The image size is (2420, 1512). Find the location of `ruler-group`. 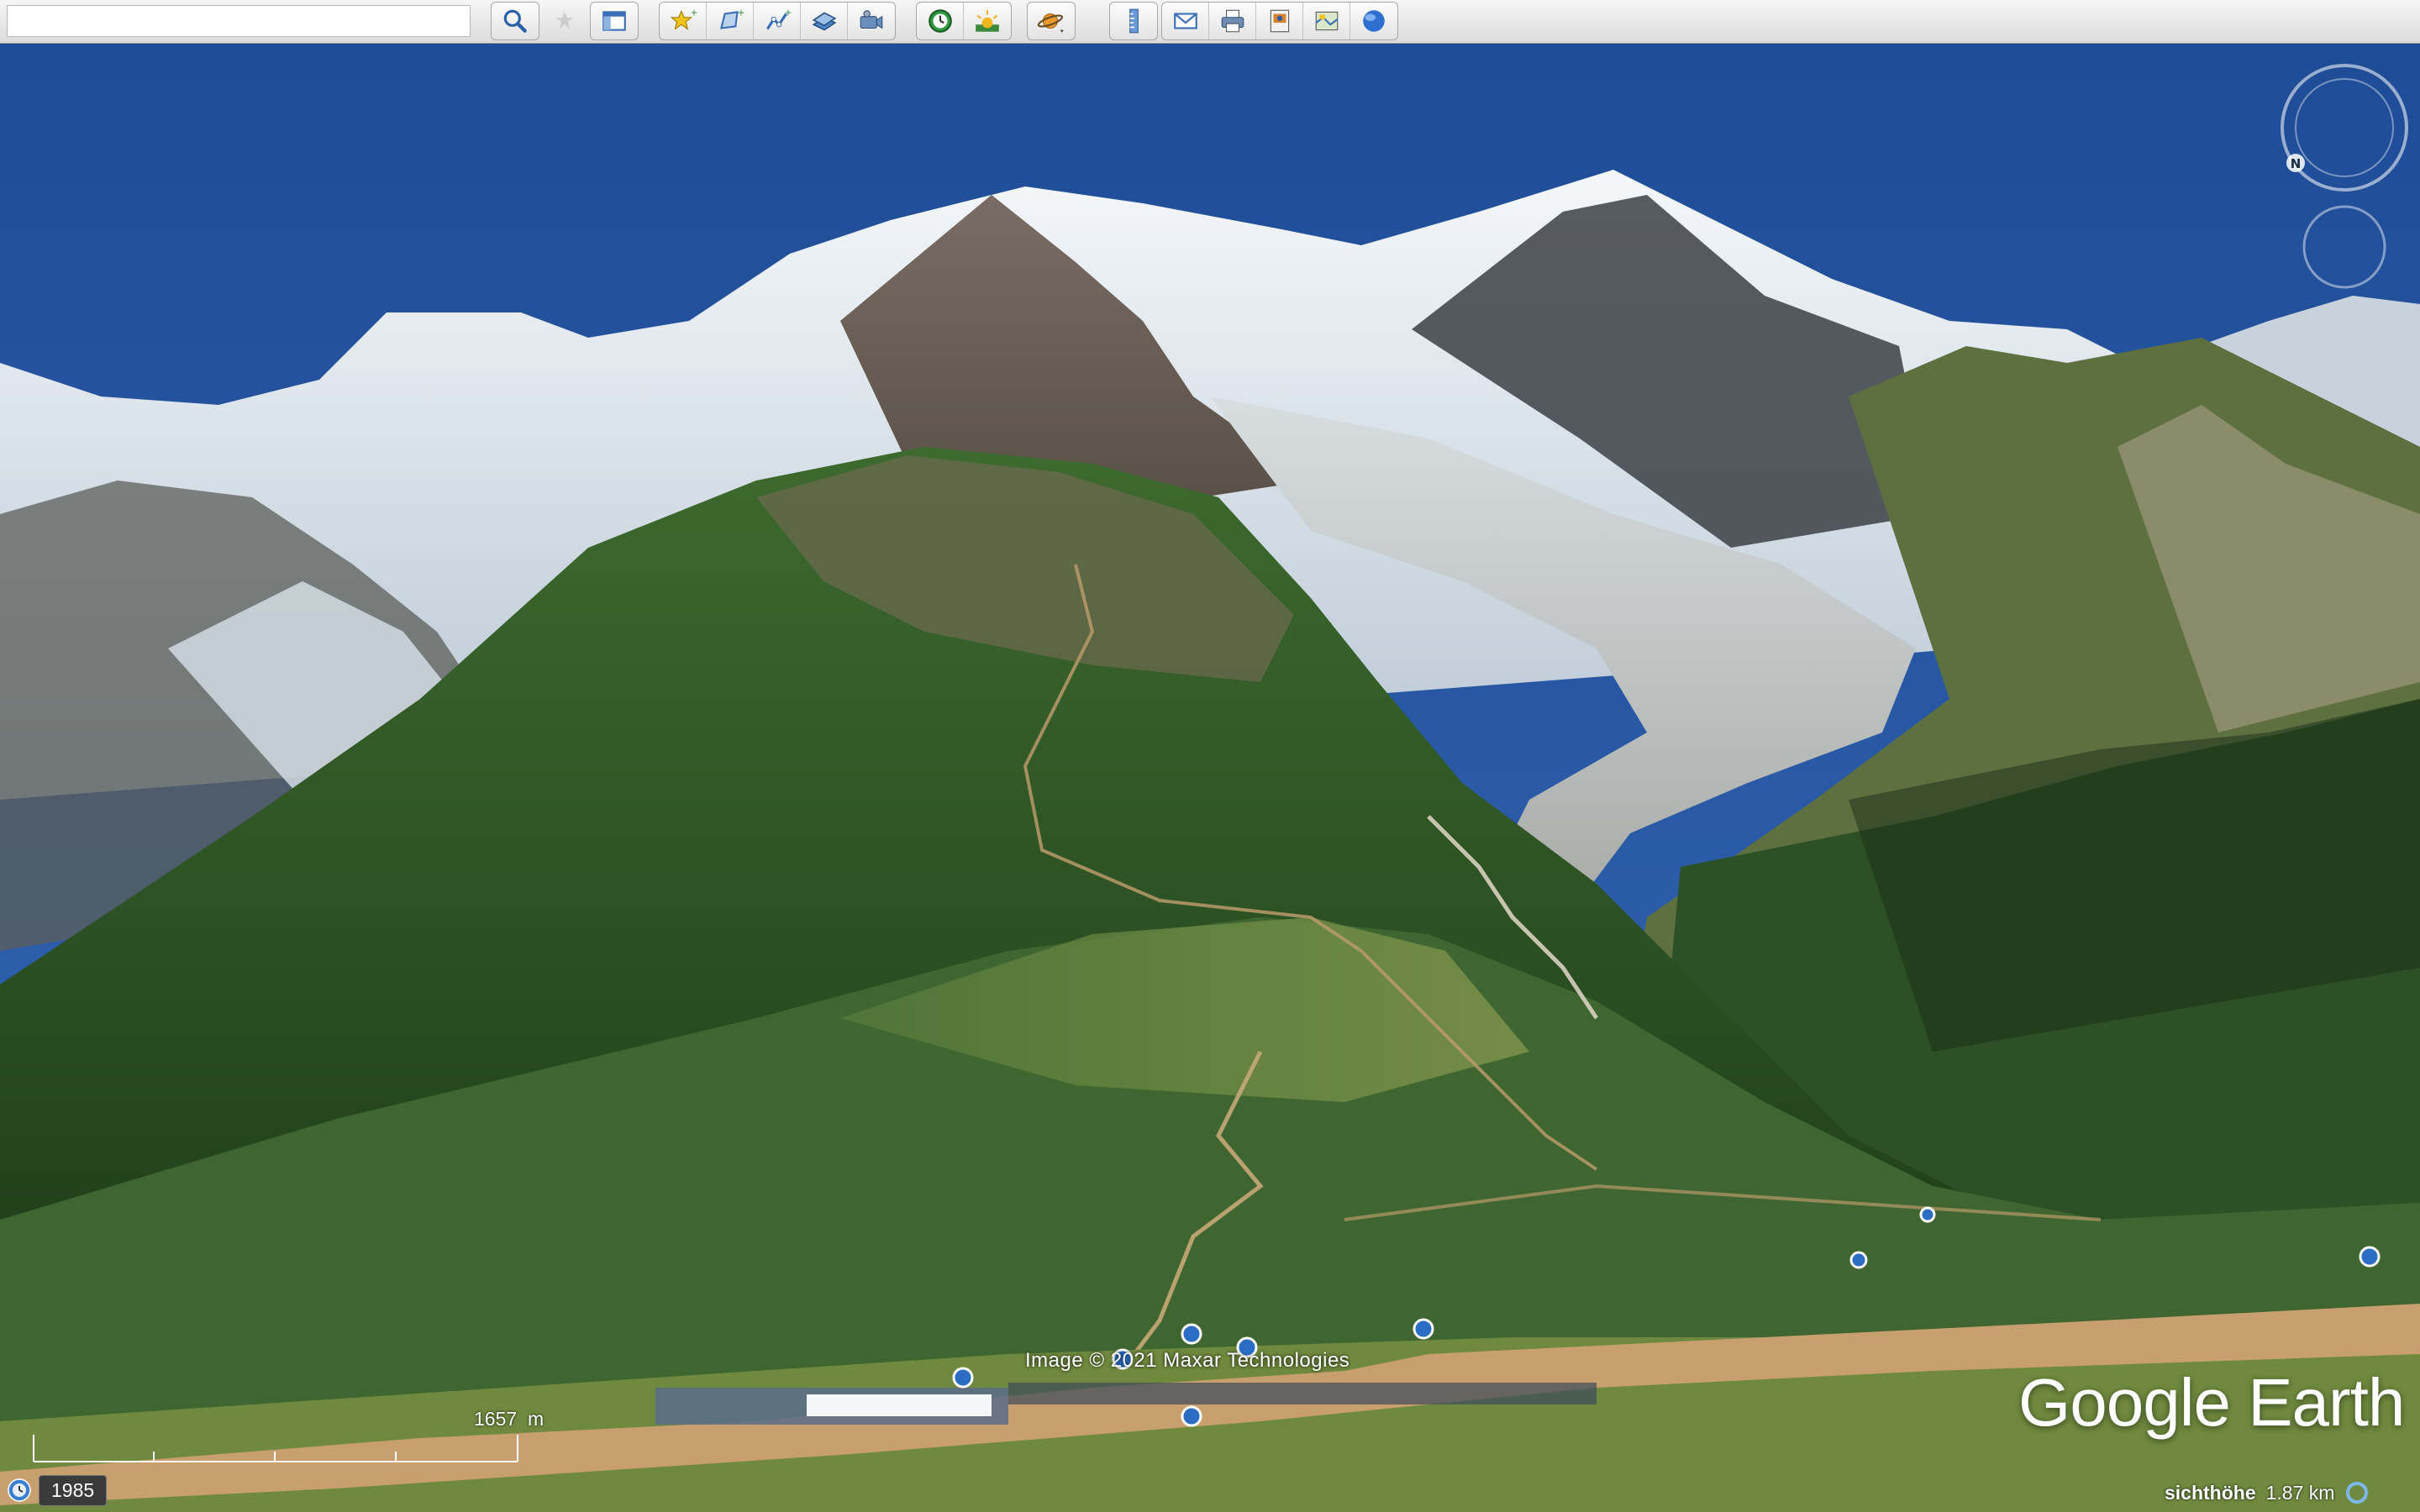

ruler-group is located at coordinates (1134, 21).